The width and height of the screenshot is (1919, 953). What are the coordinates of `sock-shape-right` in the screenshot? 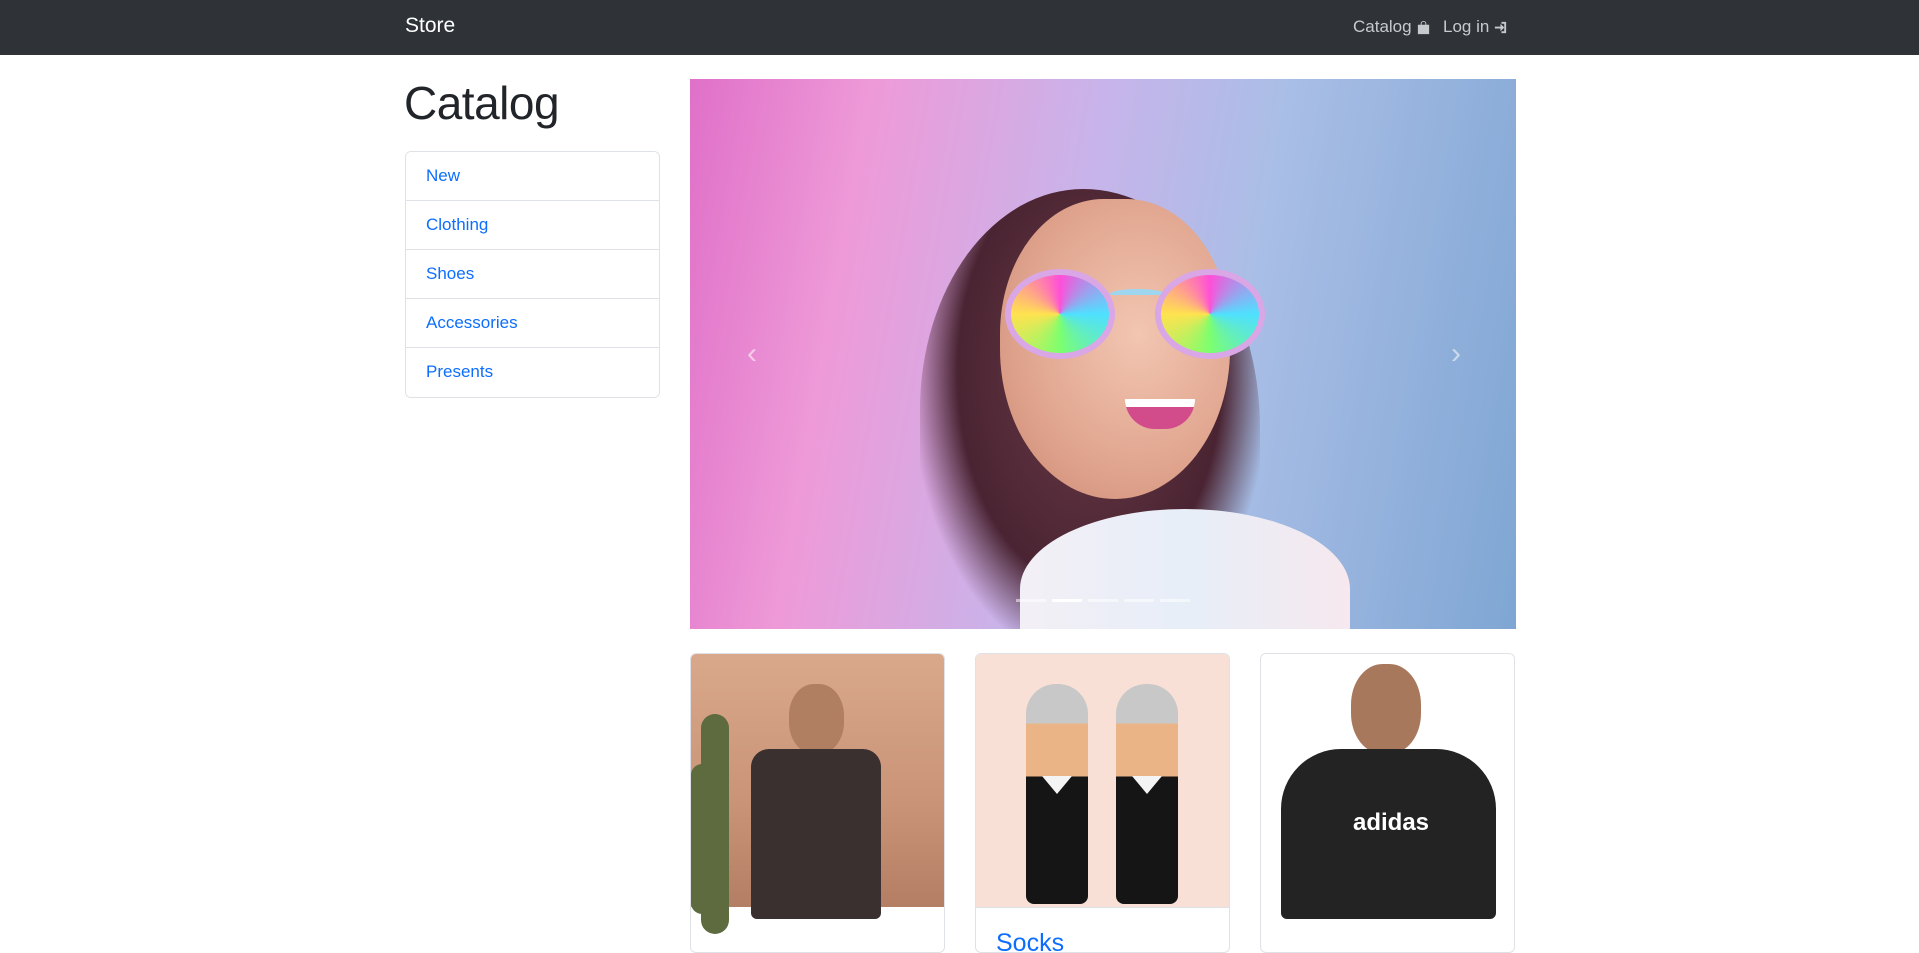 It's located at (1147, 794).